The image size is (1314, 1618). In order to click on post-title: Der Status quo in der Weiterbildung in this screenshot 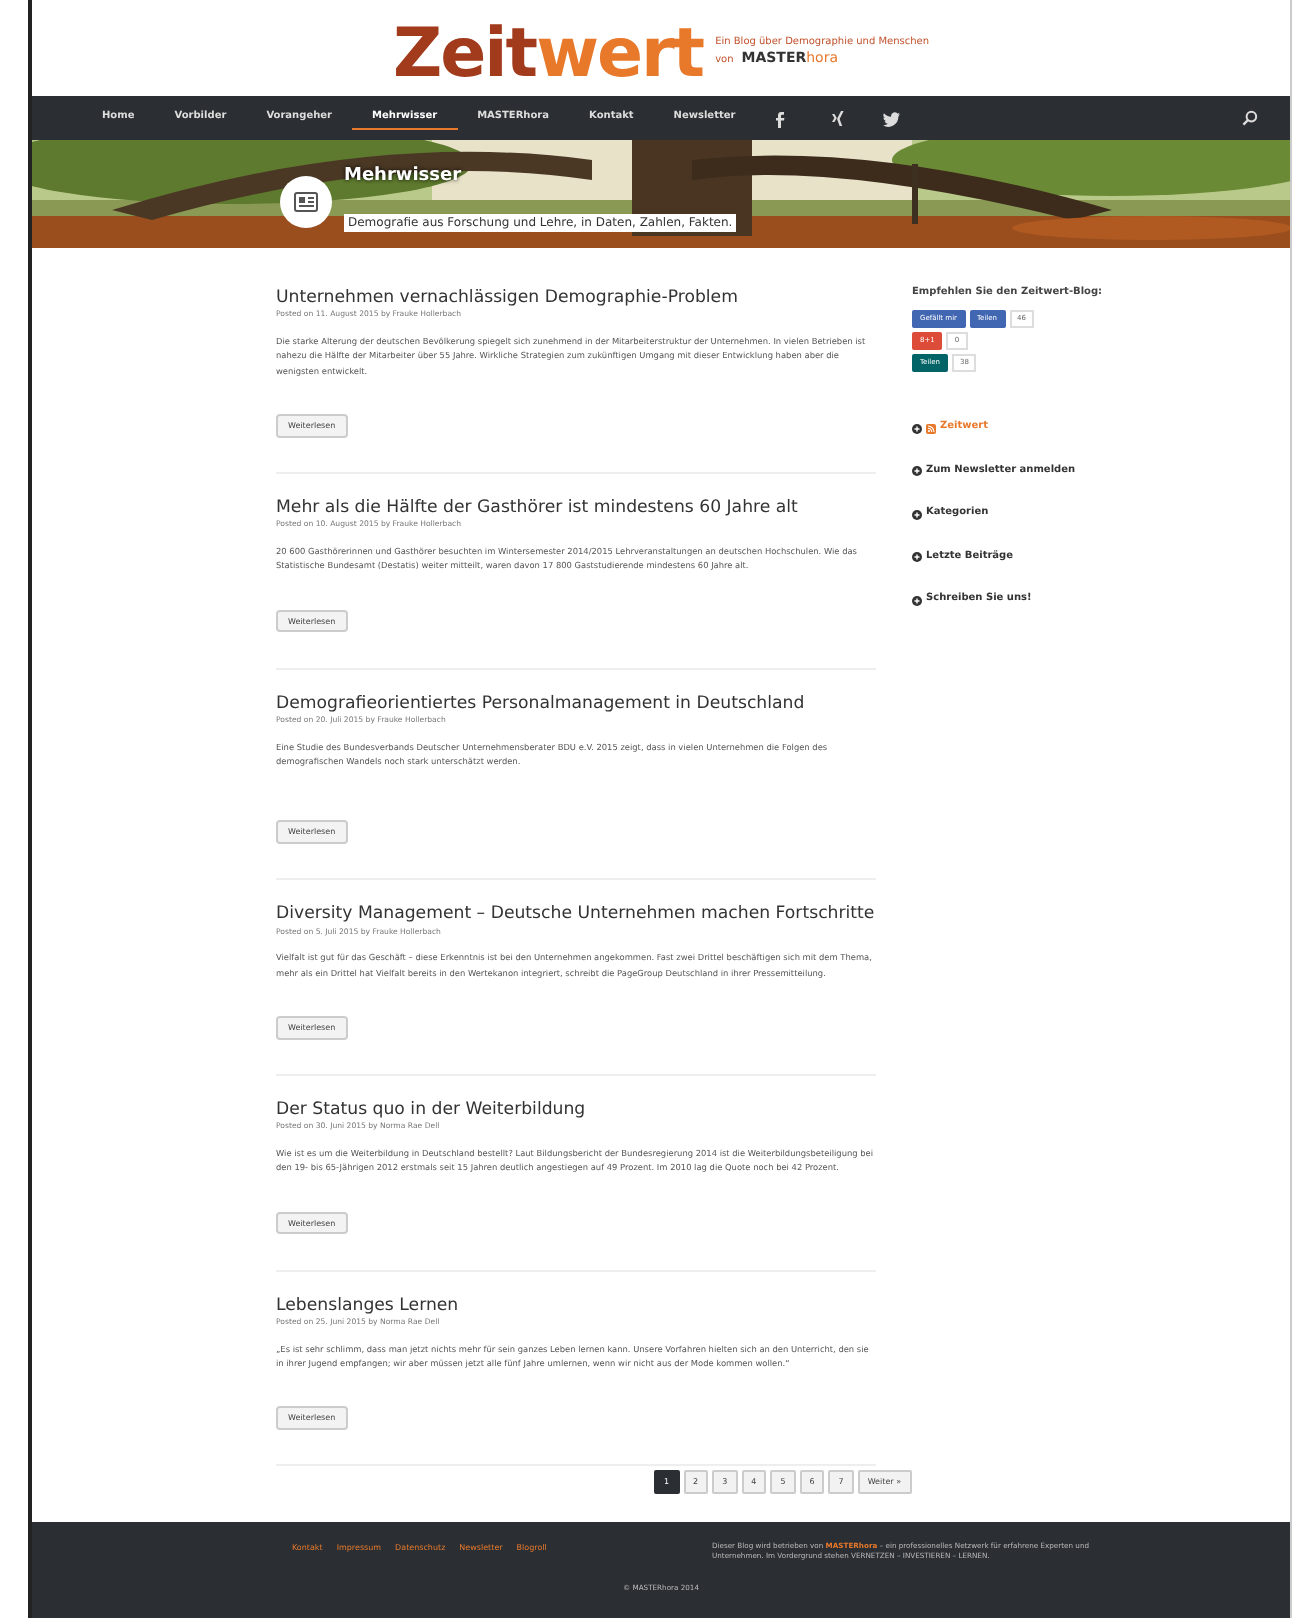, I will do `click(576, 1110)`.